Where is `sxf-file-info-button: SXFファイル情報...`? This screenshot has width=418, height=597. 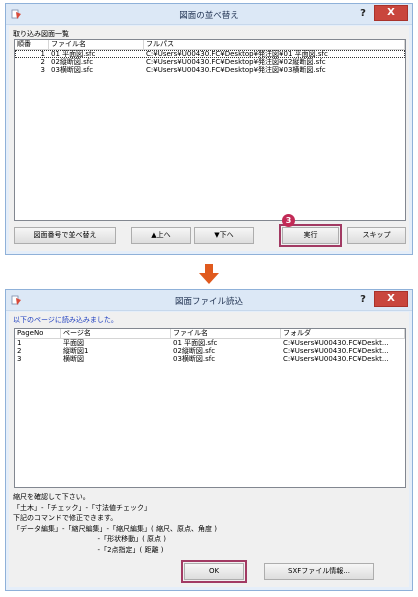 sxf-file-info-button: SXFファイル情報... is located at coordinates (319, 571).